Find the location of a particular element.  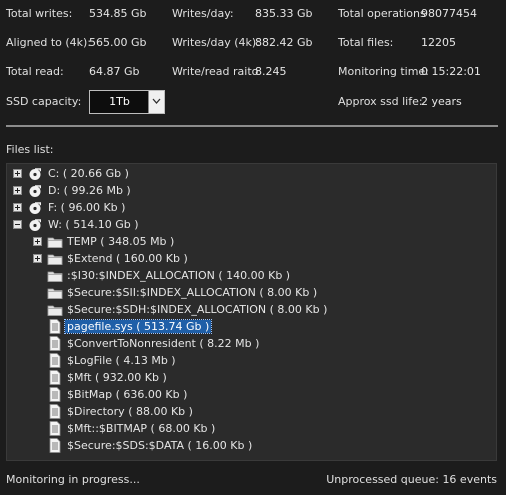

total-operations-label: Total operations is located at coordinates (382, 13).